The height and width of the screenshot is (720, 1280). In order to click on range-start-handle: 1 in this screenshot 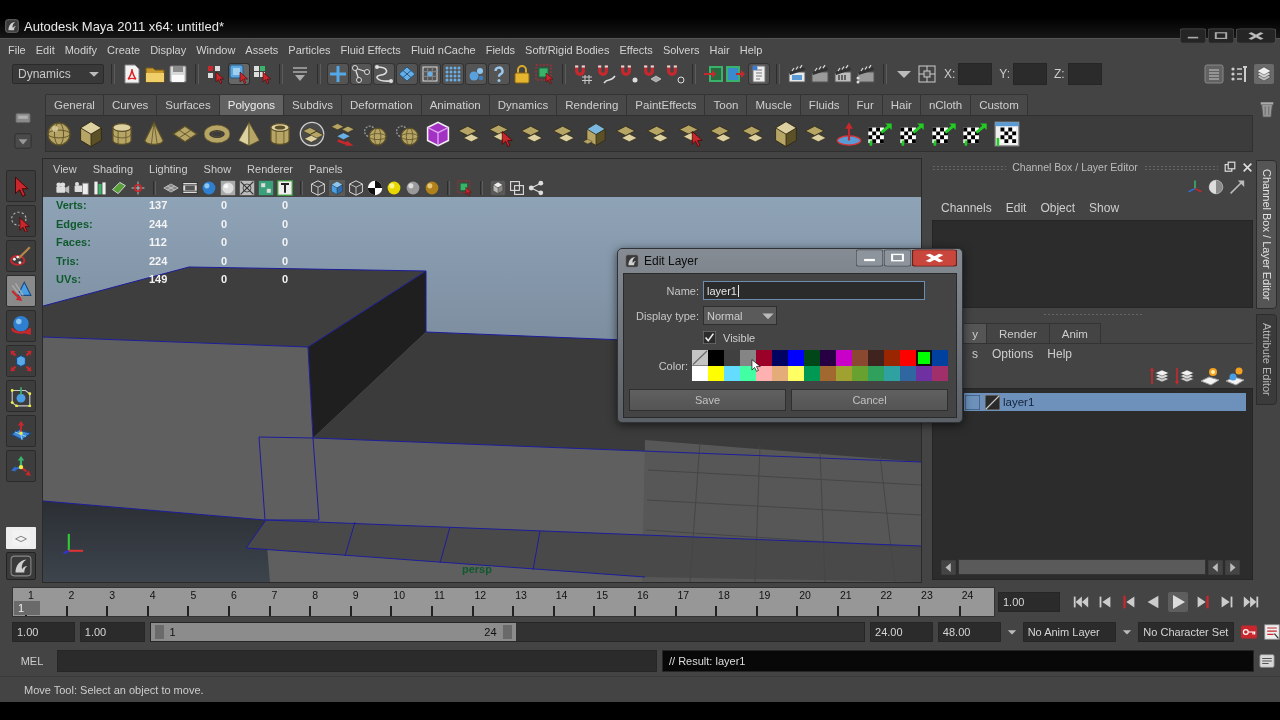, I will do `click(165, 632)`.